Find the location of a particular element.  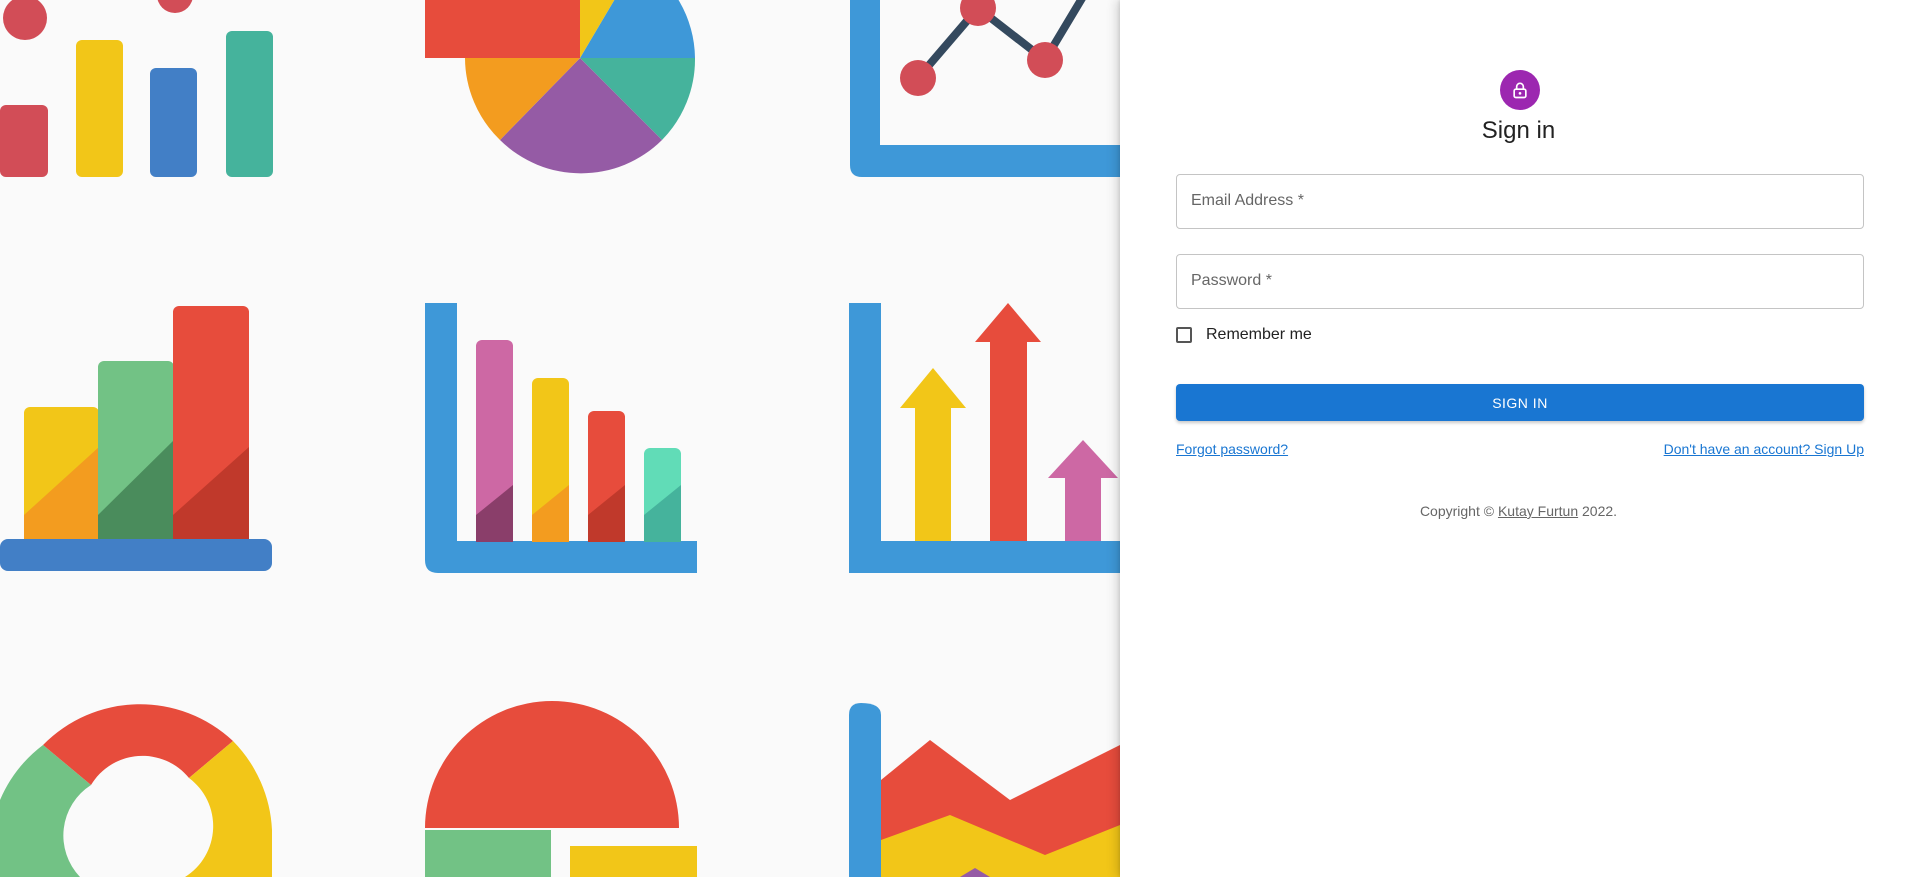

sign-up-link: Don't have an account? Sign Up is located at coordinates (1764, 449).